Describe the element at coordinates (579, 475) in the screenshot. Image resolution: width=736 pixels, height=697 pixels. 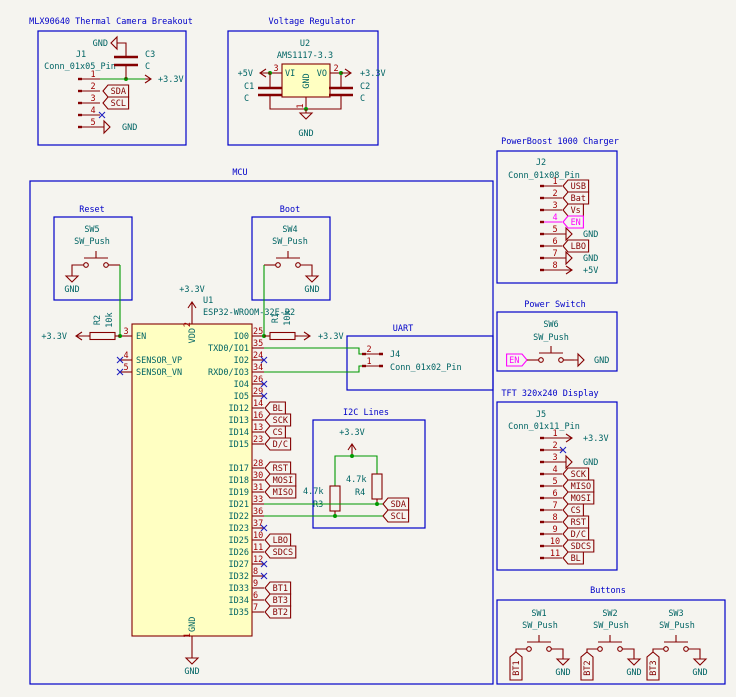
I see `global-label-text: SCK` at that location.